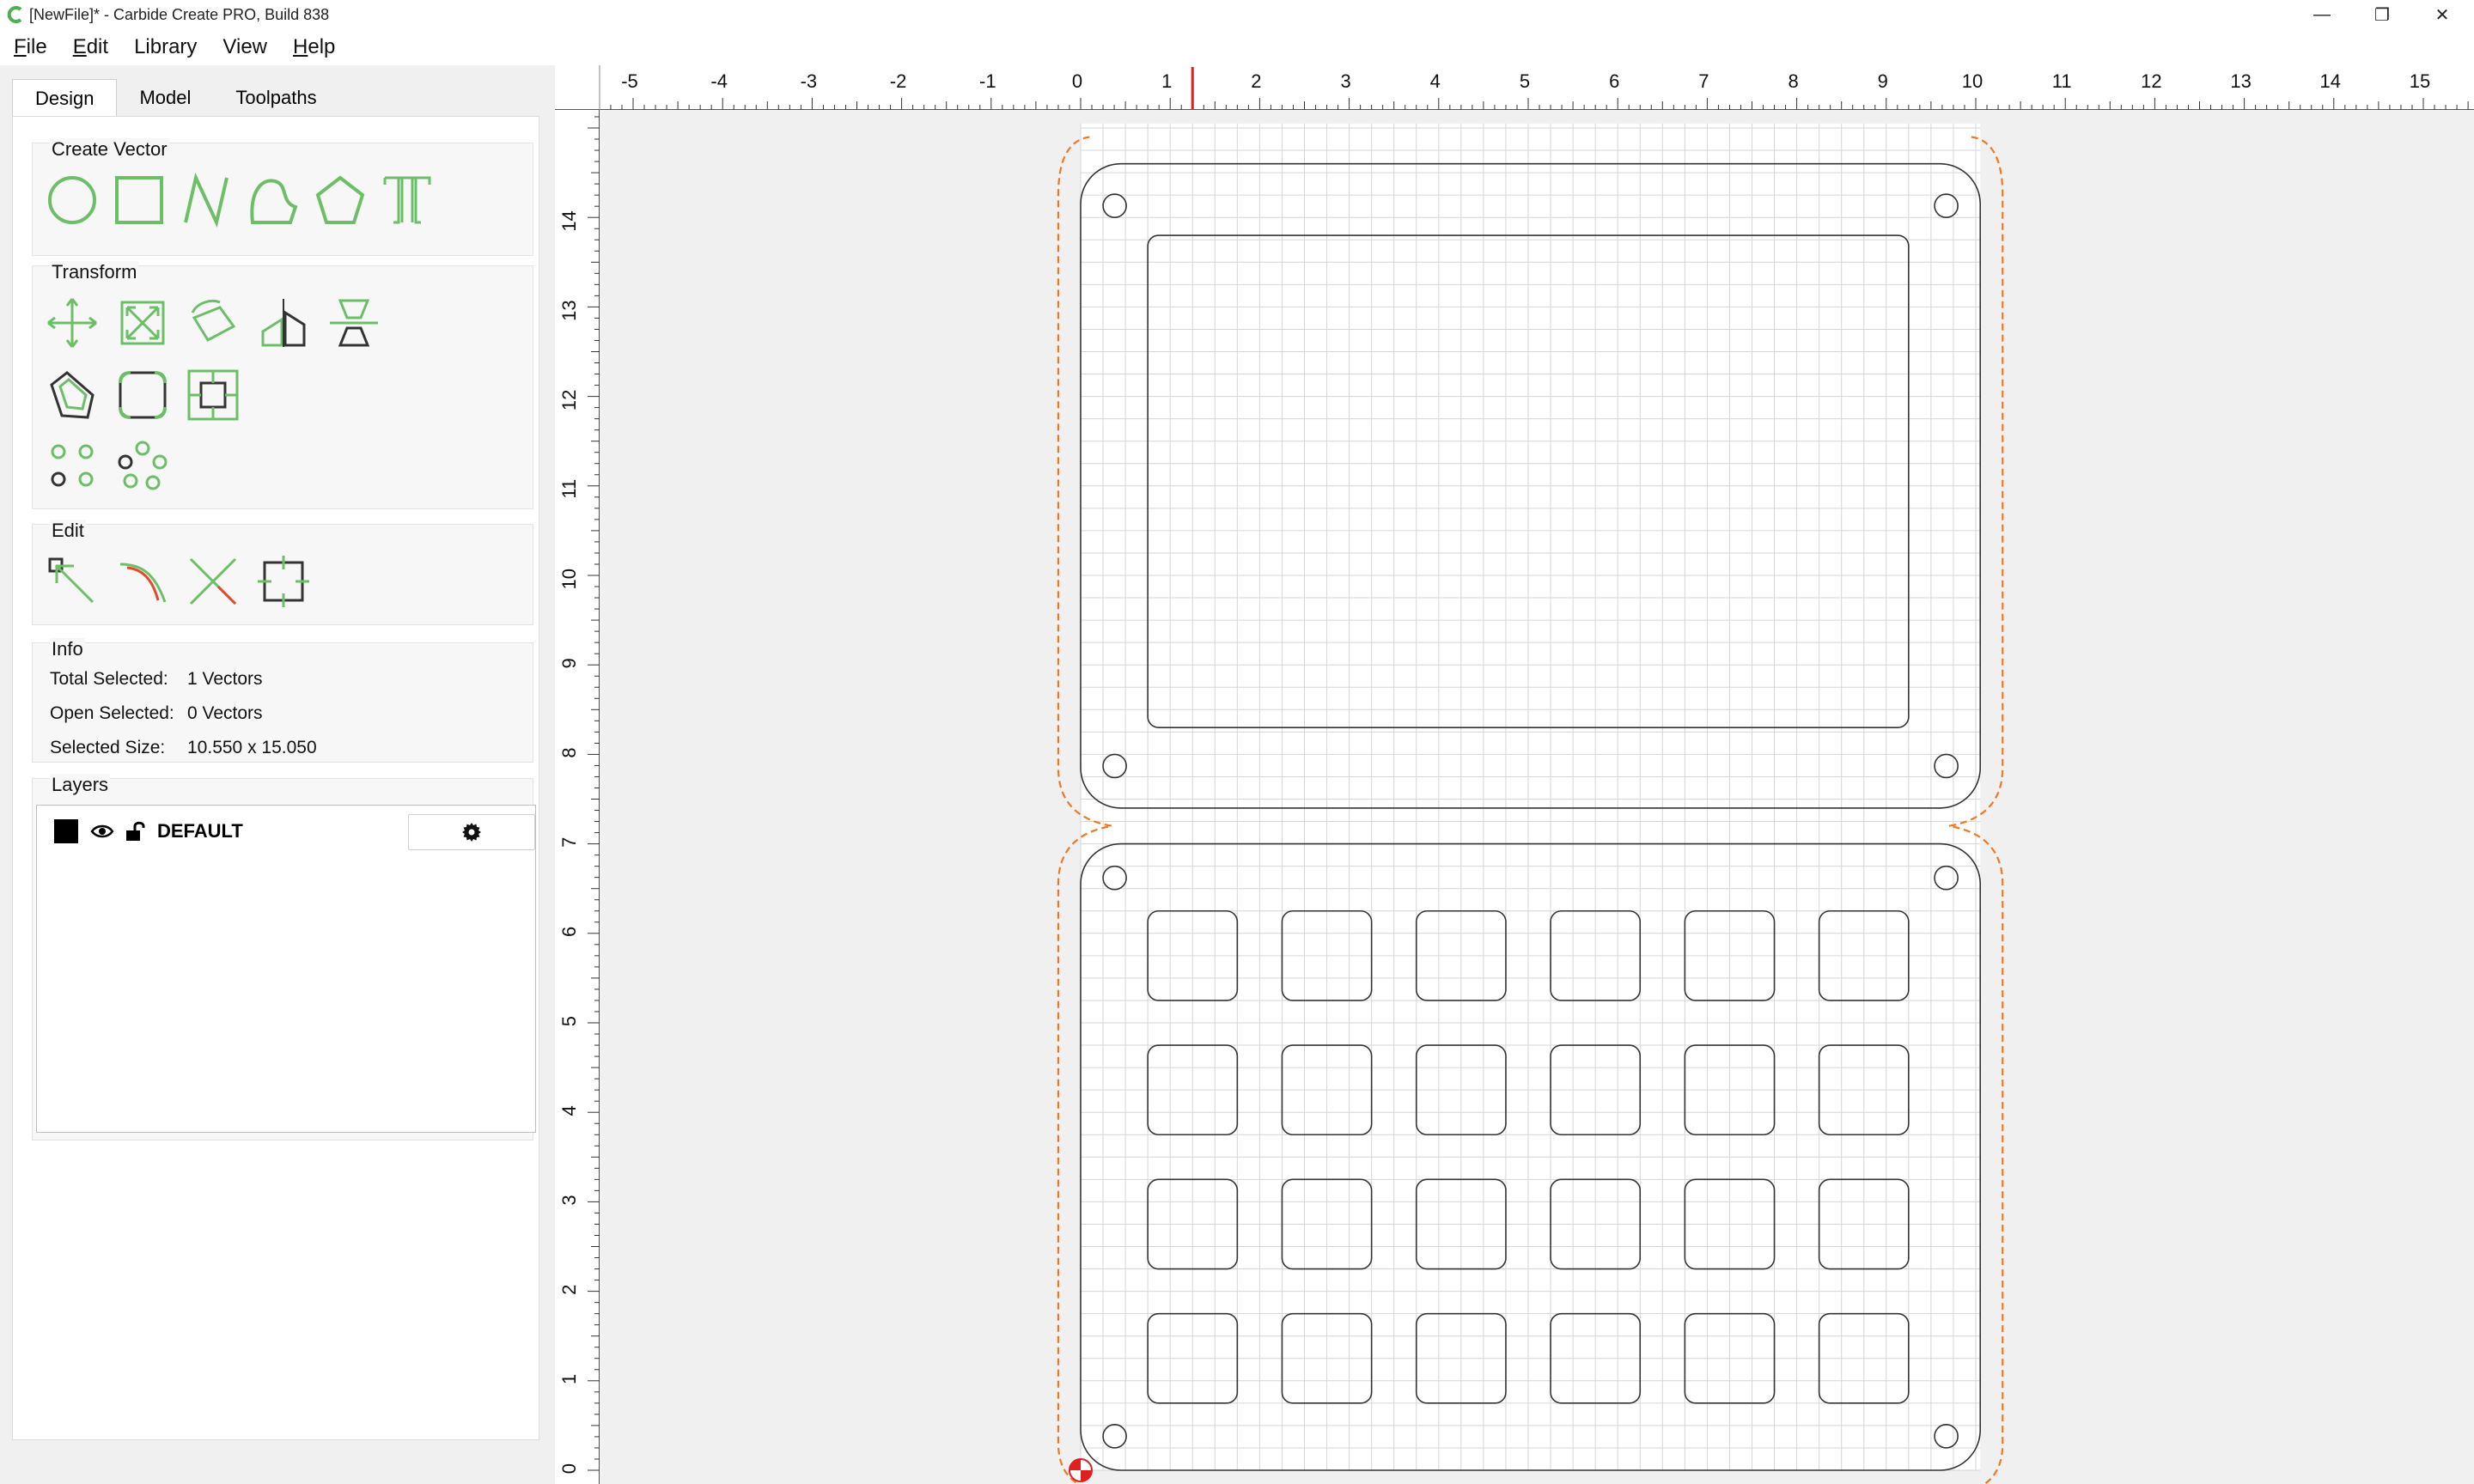 Image resolution: width=2474 pixels, height=1484 pixels. What do you see at coordinates (1166, 81) in the screenshot?
I see `ruler-label-x: 1` at bounding box center [1166, 81].